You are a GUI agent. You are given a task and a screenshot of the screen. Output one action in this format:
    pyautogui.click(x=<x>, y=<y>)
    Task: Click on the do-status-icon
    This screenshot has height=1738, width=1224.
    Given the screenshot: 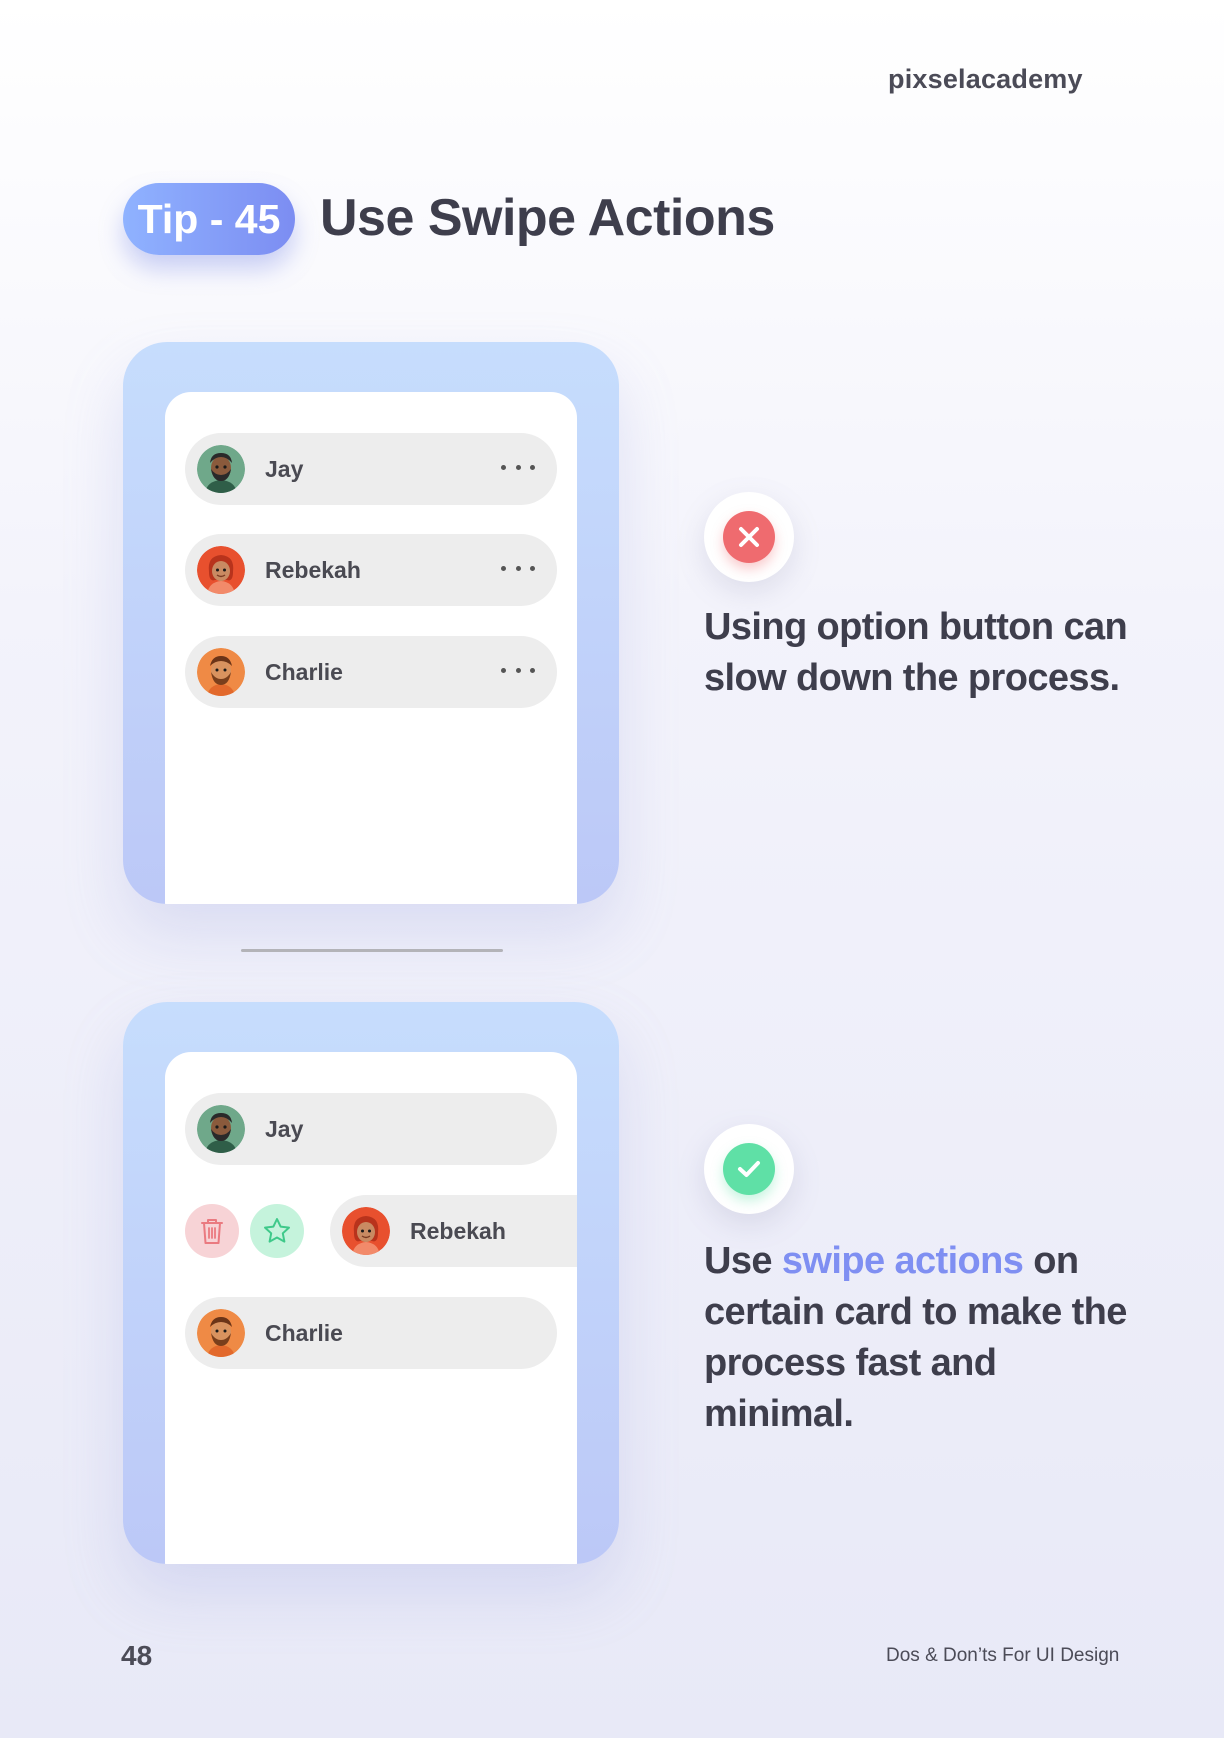 What is the action you would take?
    pyautogui.click(x=749, y=1169)
    